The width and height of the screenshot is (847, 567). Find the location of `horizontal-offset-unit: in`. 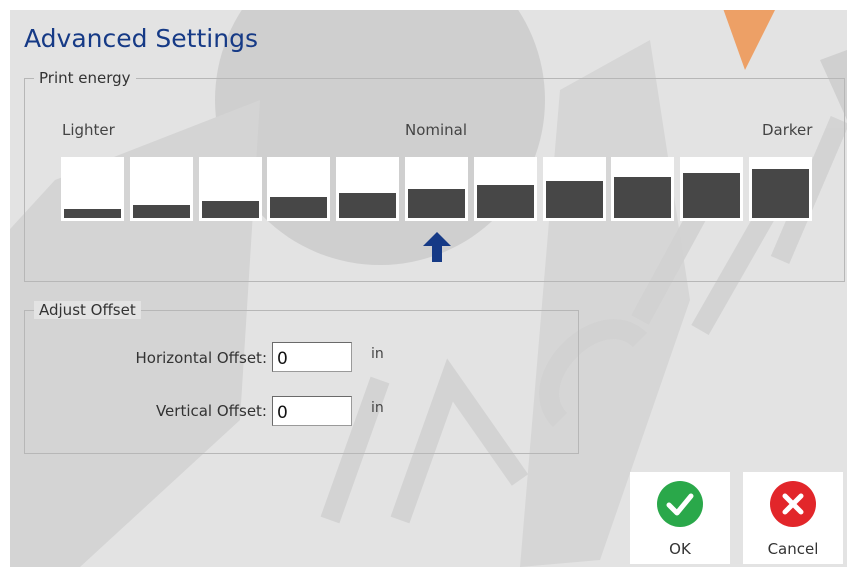

horizontal-offset-unit: in is located at coordinates (377, 354).